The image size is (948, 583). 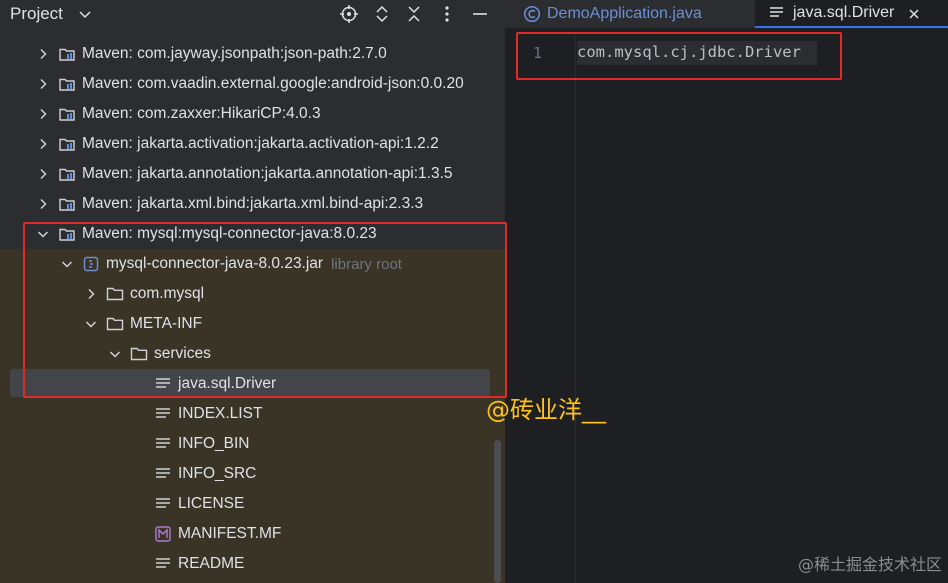 I want to click on author-watermark: @砖业洋__, so click(x=546, y=410).